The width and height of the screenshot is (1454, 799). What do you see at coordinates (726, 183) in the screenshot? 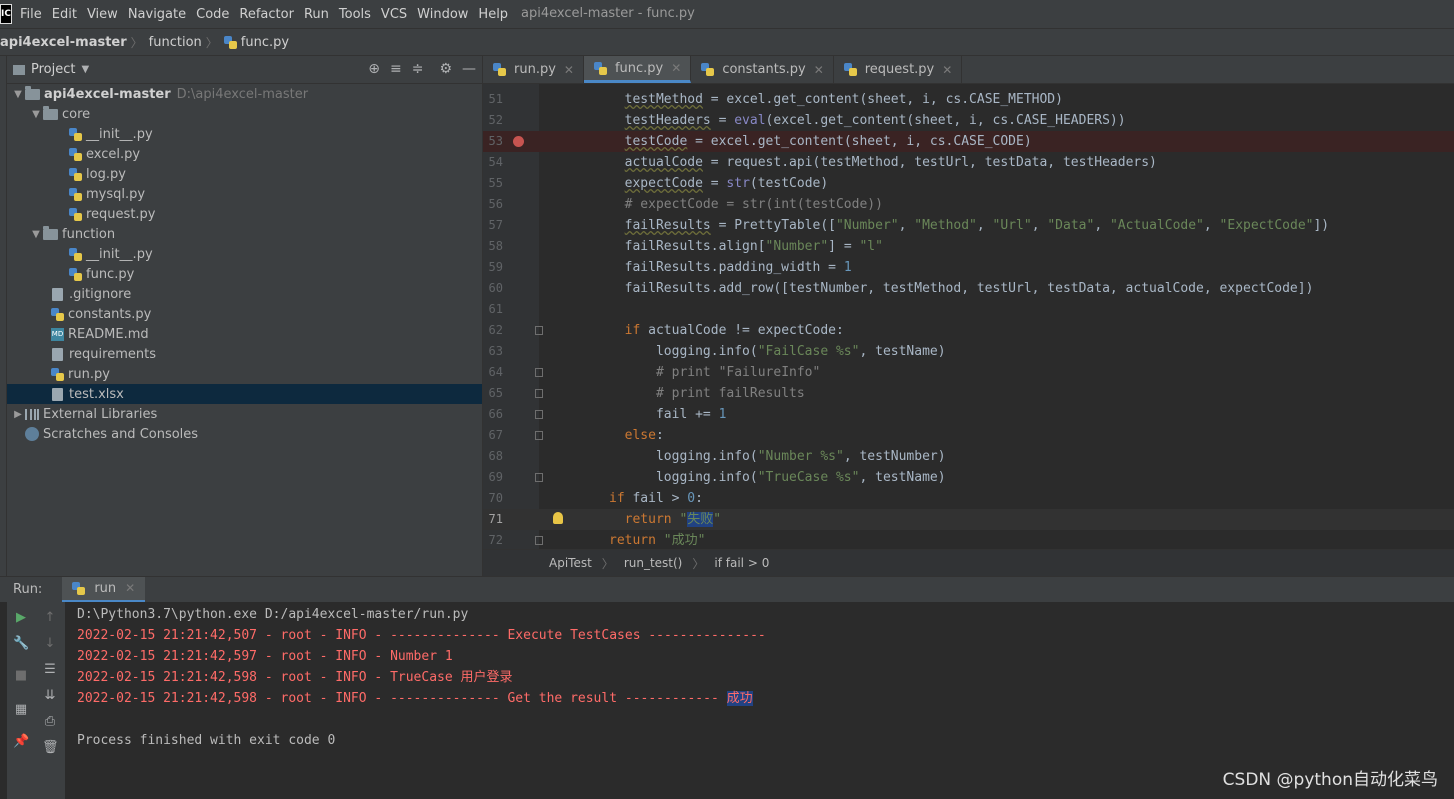
I see `code-text: expectCode = str(testCode)` at bounding box center [726, 183].